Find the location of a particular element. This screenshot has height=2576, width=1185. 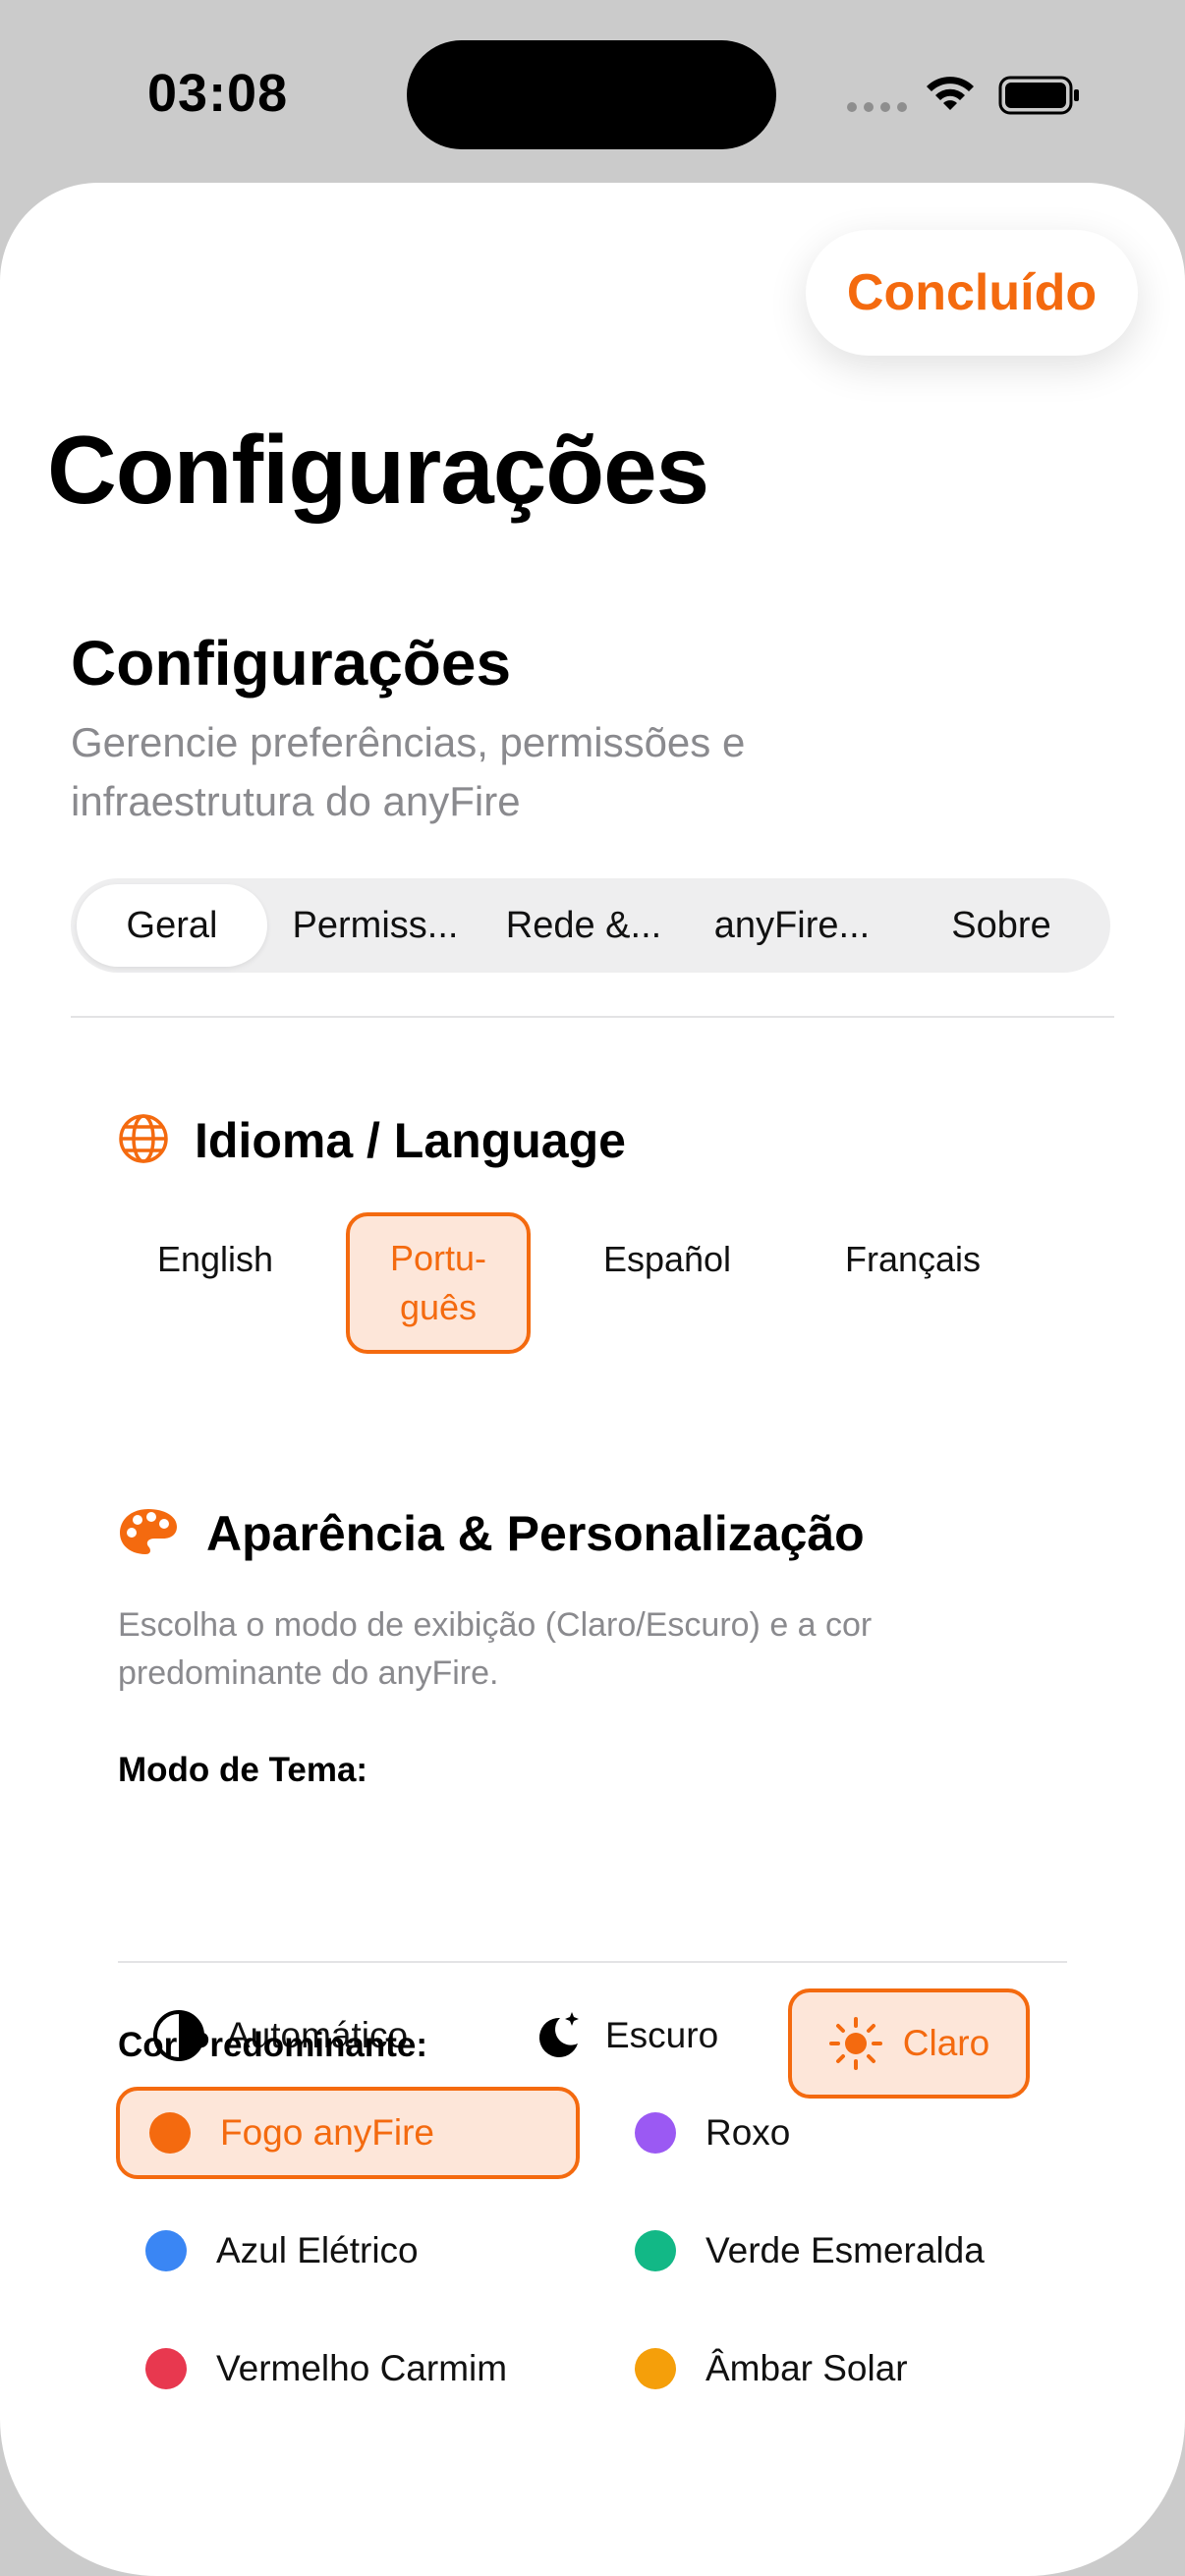

section-title: Configurações is located at coordinates (291, 663).